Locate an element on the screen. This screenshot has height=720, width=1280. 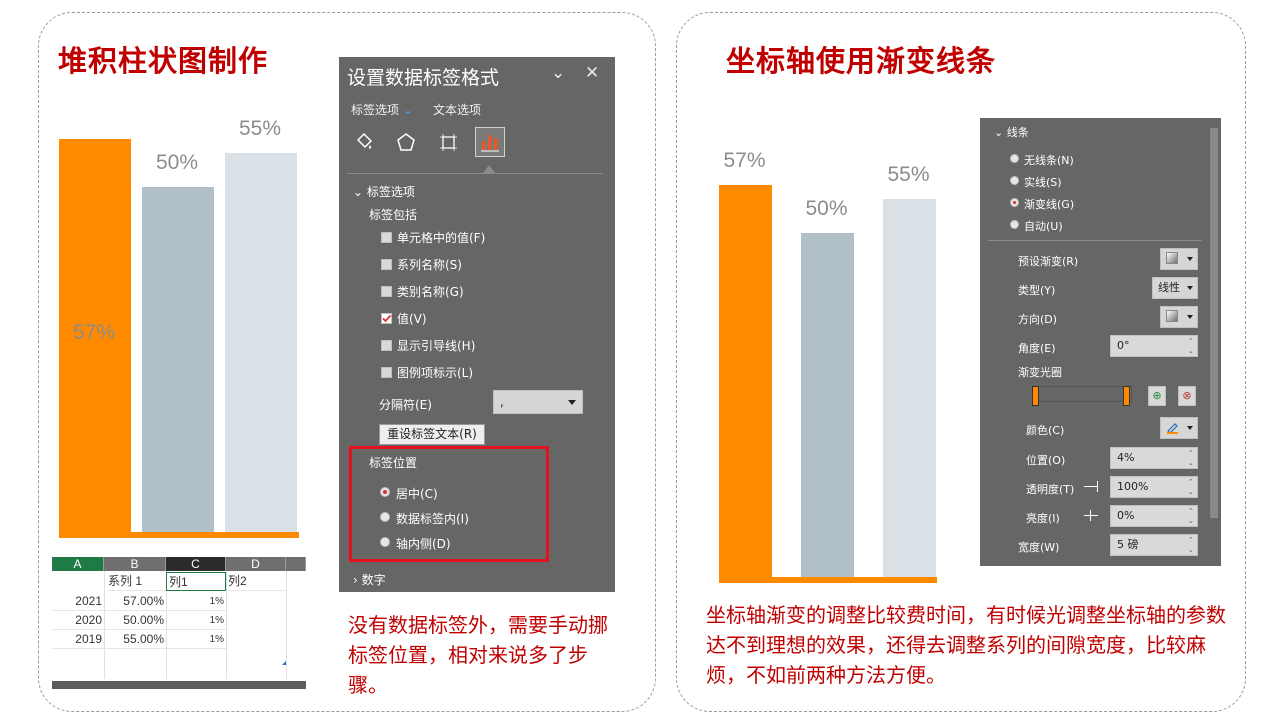
position-label: 位置(O) is located at coordinates (1046, 460).